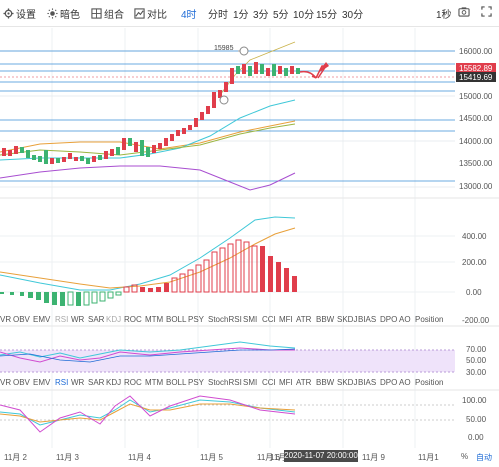  I want to click on date-label: 11月 3, so click(67, 457).